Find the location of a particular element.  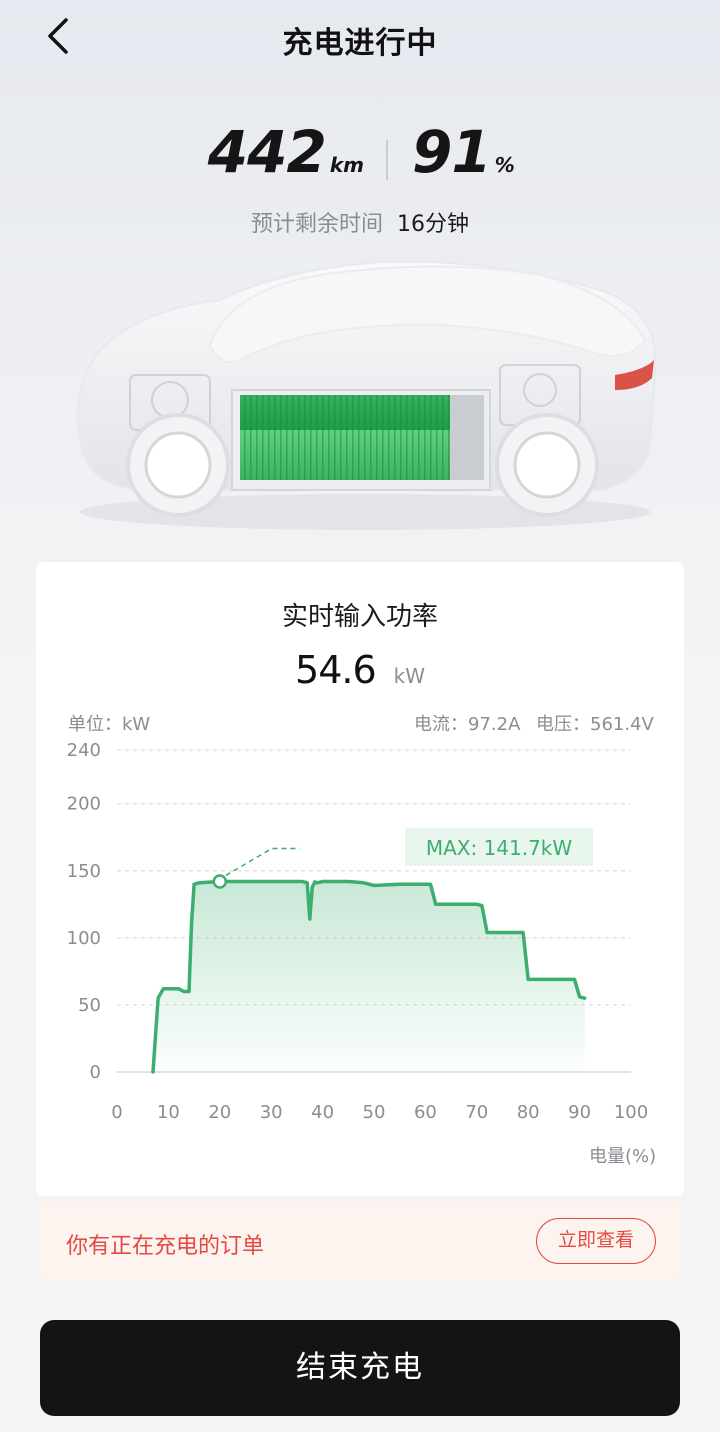

page-title: 充电进行中 is located at coordinates (360, 43).